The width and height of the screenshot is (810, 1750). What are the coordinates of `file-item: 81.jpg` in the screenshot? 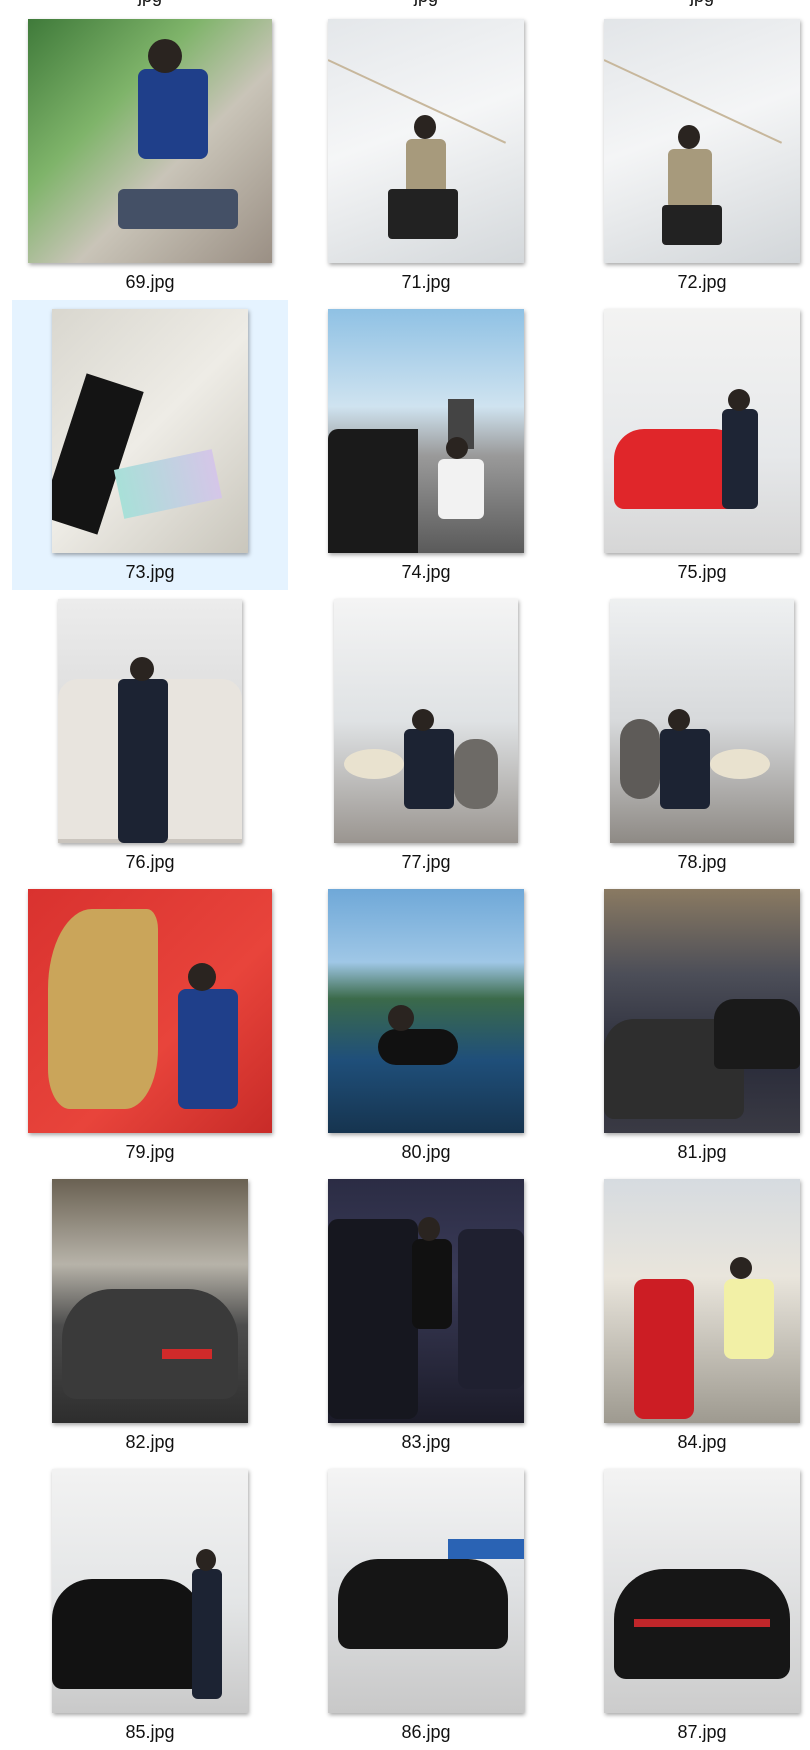 It's located at (687, 1025).